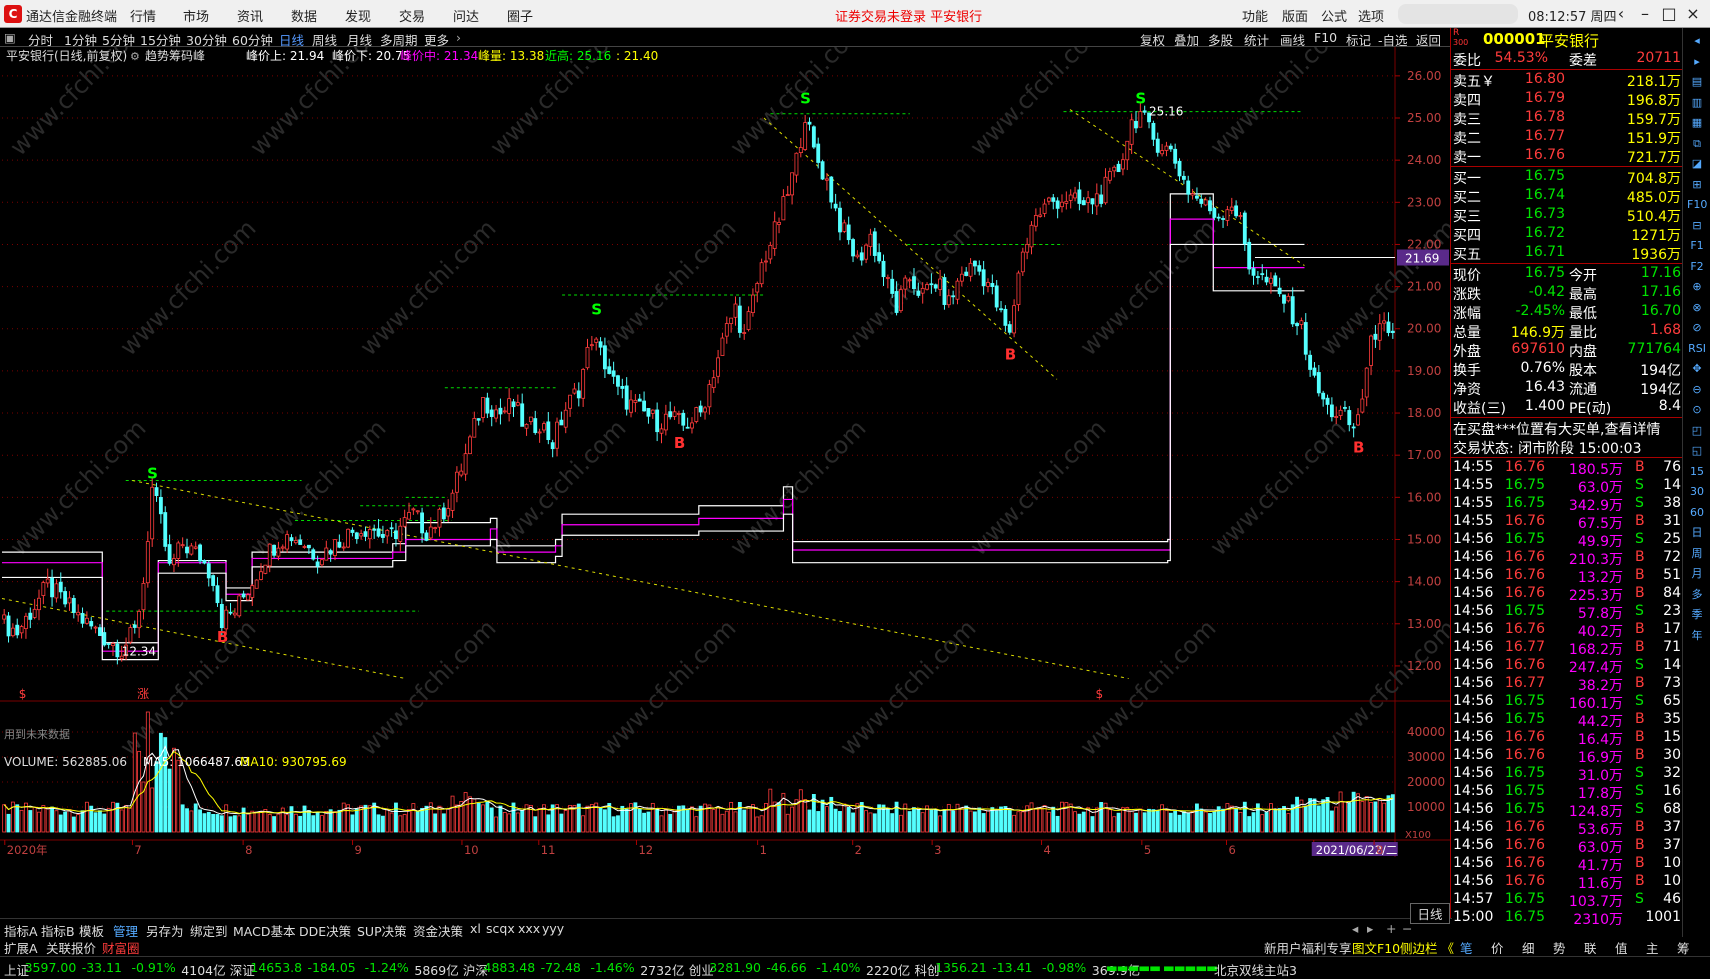 This screenshot has height=979, width=1710. What do you see at coordinates (1295, 15) in the screenshot?
I see `menu-banmian: 版面` at bounding box center [1295, 15].